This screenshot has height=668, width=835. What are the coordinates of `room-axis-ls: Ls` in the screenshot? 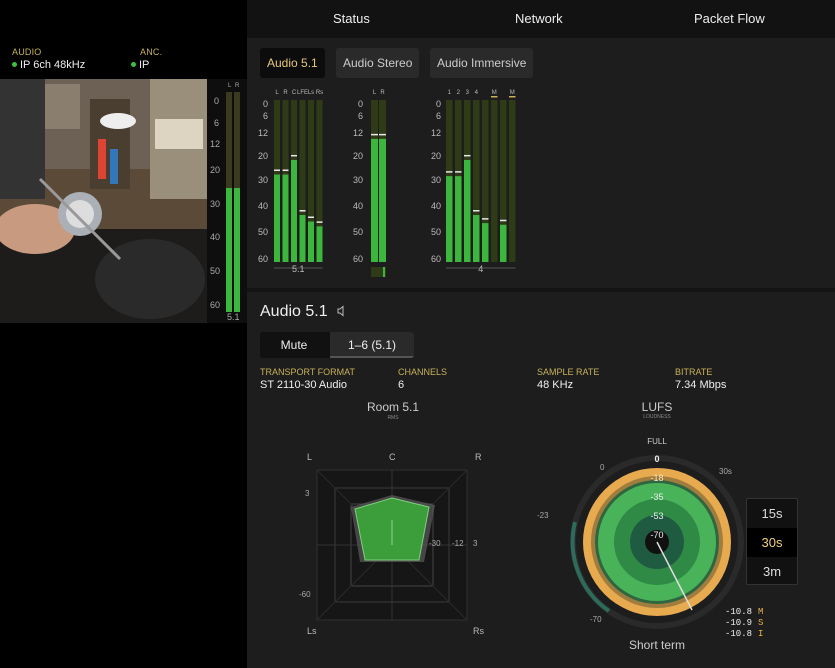 It's located at (312, 631).